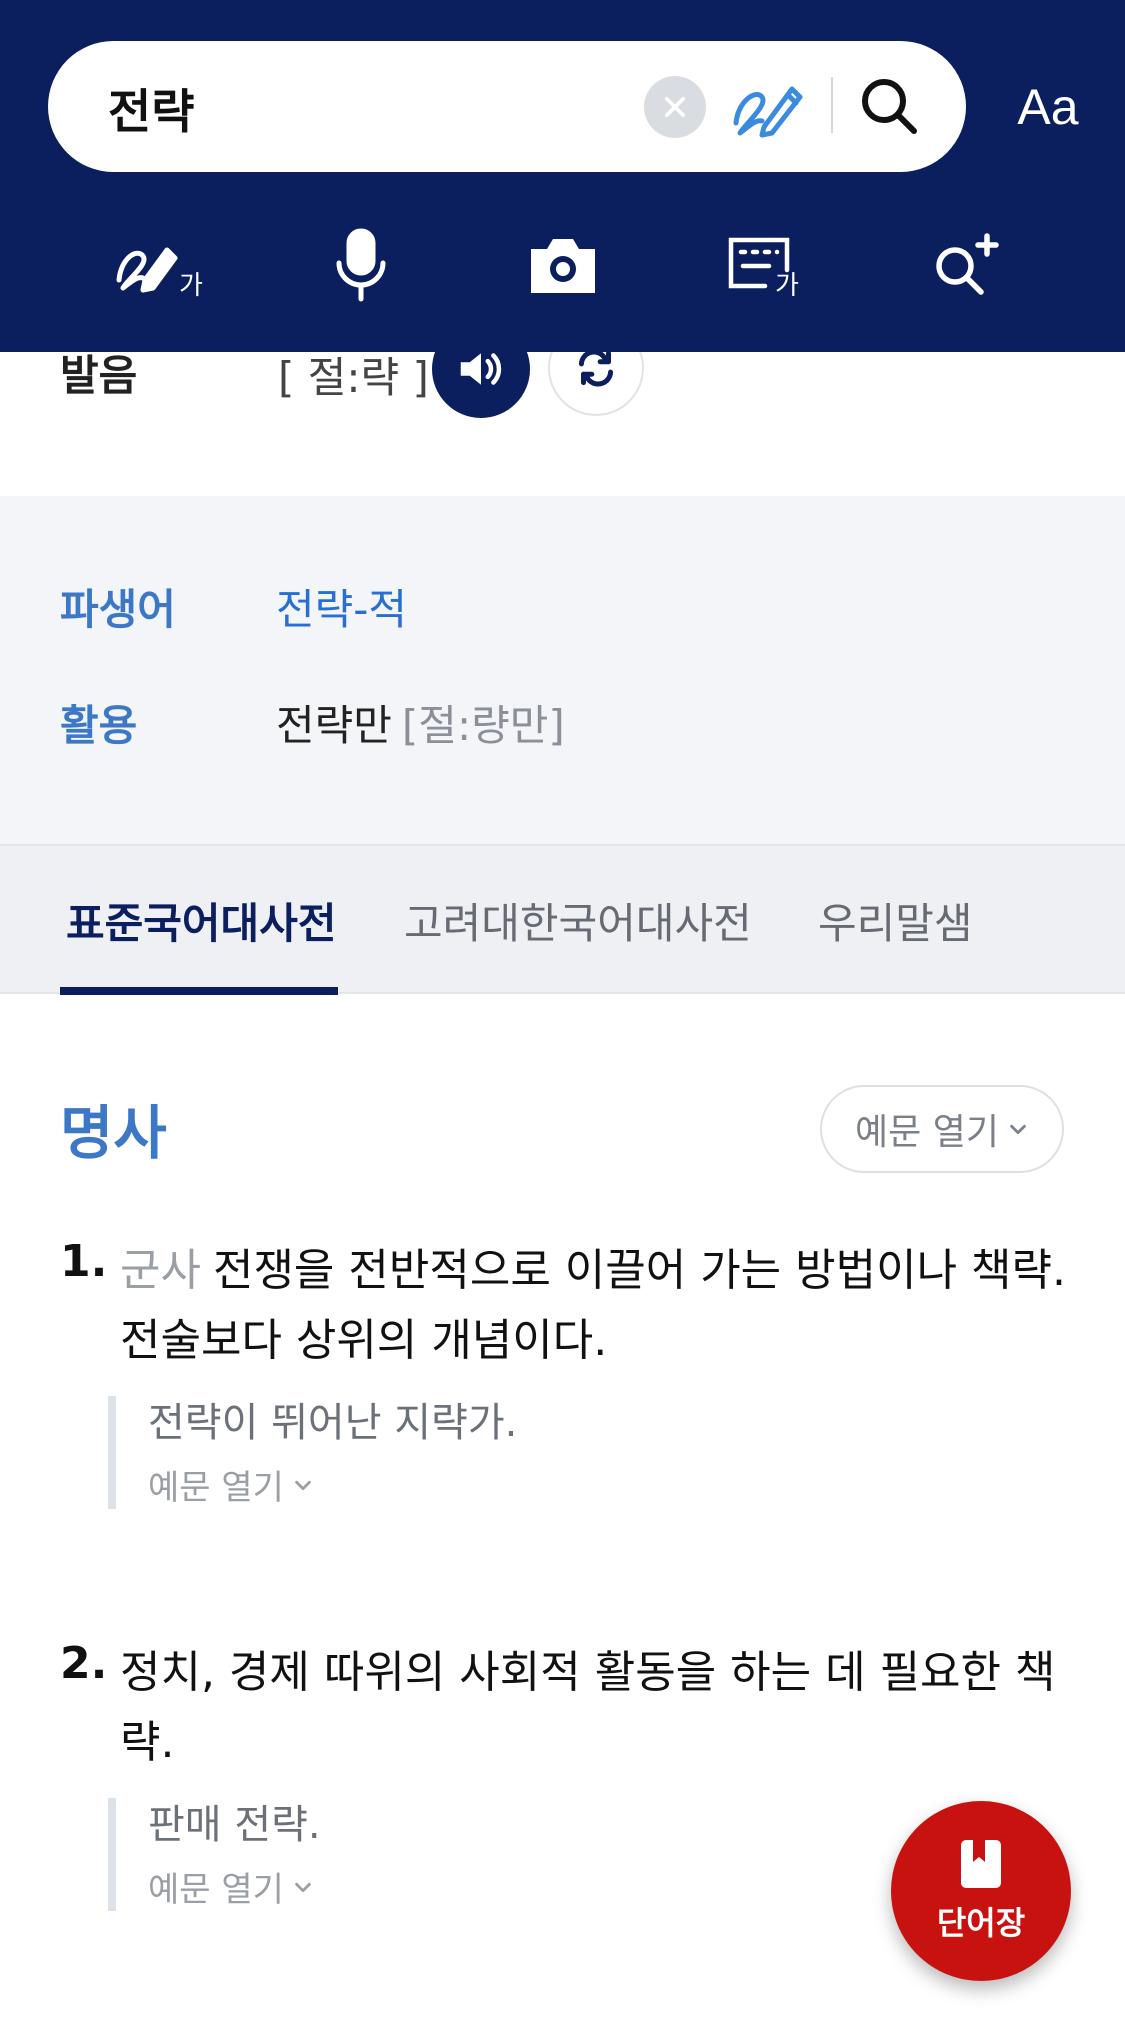 Image resolution: width=1125 pixels, height=2028 pixels. Describe the element at coordinates (483, 725) in the screenshot. I see `conjugation-pronunciation: [절:량만]` at that location.